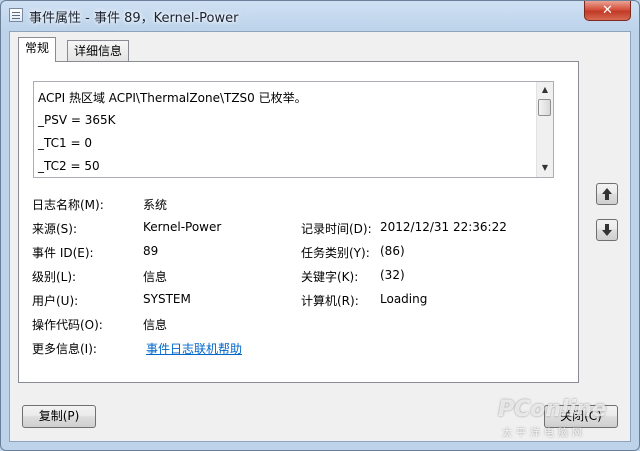  Describe the element at coordinates (544, 129) in the screenshot. I see `description-scrollbar: ▲ ▼` at that location.